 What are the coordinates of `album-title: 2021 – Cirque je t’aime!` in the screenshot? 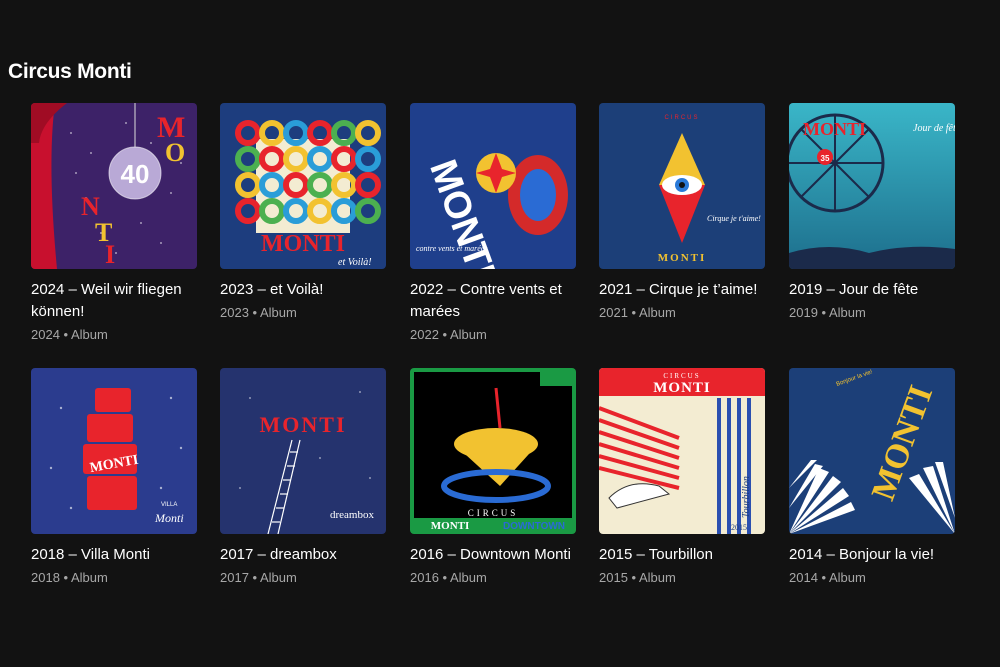 It's located at (682, 290).